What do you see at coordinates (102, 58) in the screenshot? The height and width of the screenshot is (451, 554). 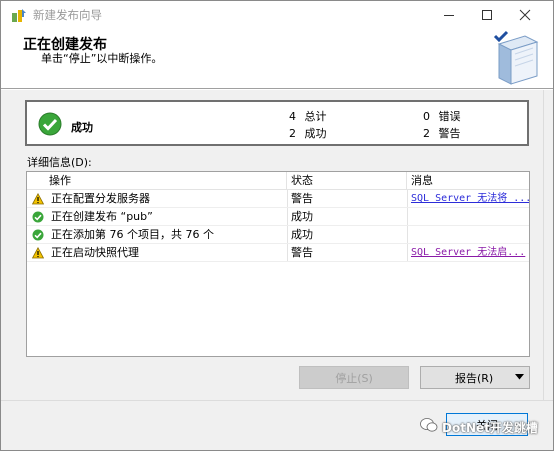 I see `page-subtitle: 单击“停止”以中断操作。` at bounding box center [102, 58].